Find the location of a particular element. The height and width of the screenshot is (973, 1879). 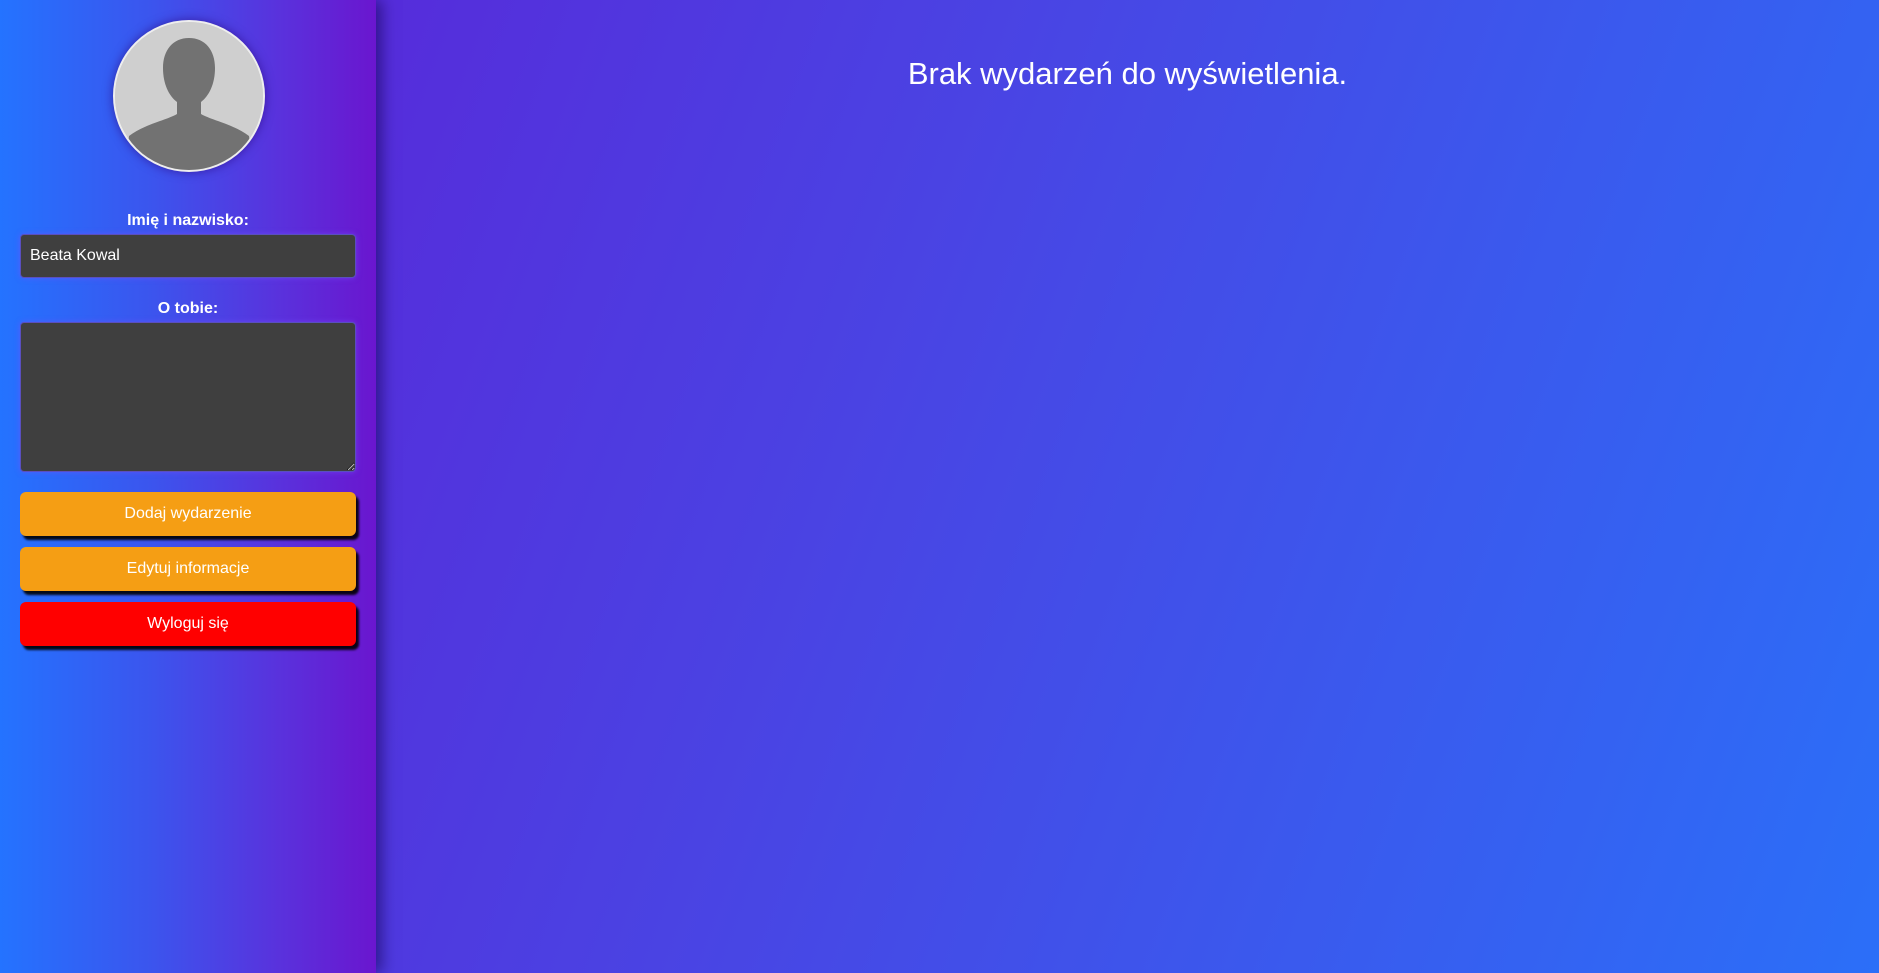

edit-info-button: Edytuj informacje is located at coordinates (188, 569).